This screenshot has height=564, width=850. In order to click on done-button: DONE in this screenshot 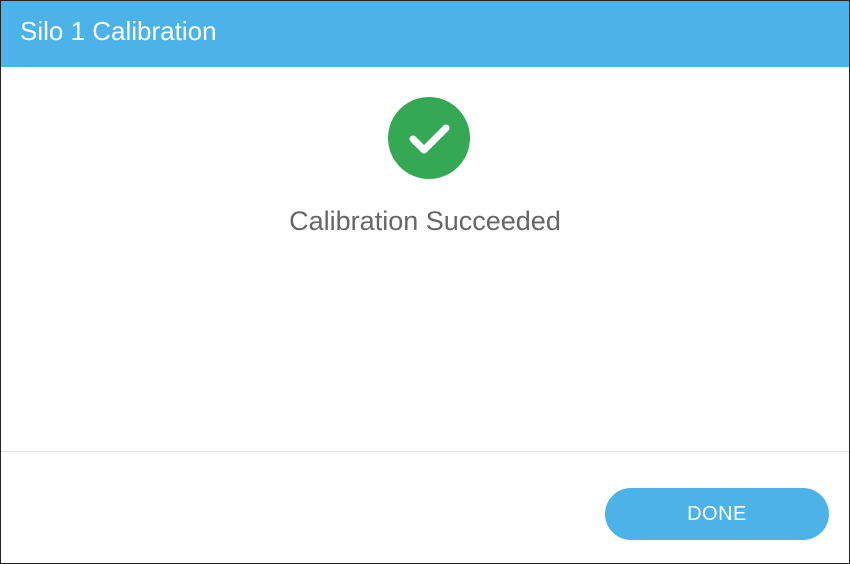, I will do `click(717, 514)`.